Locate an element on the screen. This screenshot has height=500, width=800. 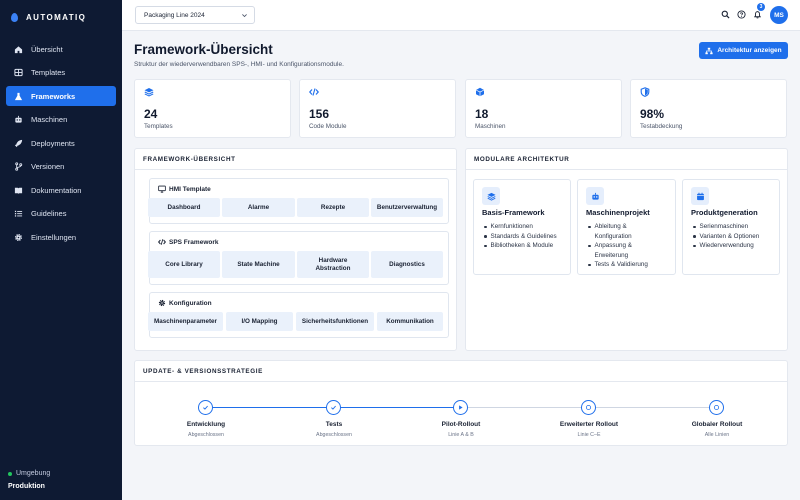
module-chip-benutzerverwaltung: Benutzerverwaltung is located at coordinates (407, 207).